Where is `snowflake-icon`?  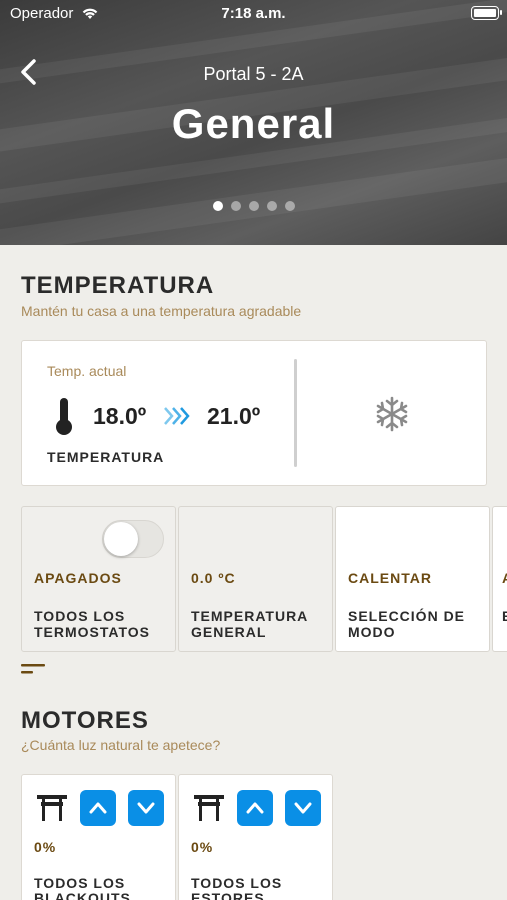 snowflake-icon is located at coordinates (392, 414).